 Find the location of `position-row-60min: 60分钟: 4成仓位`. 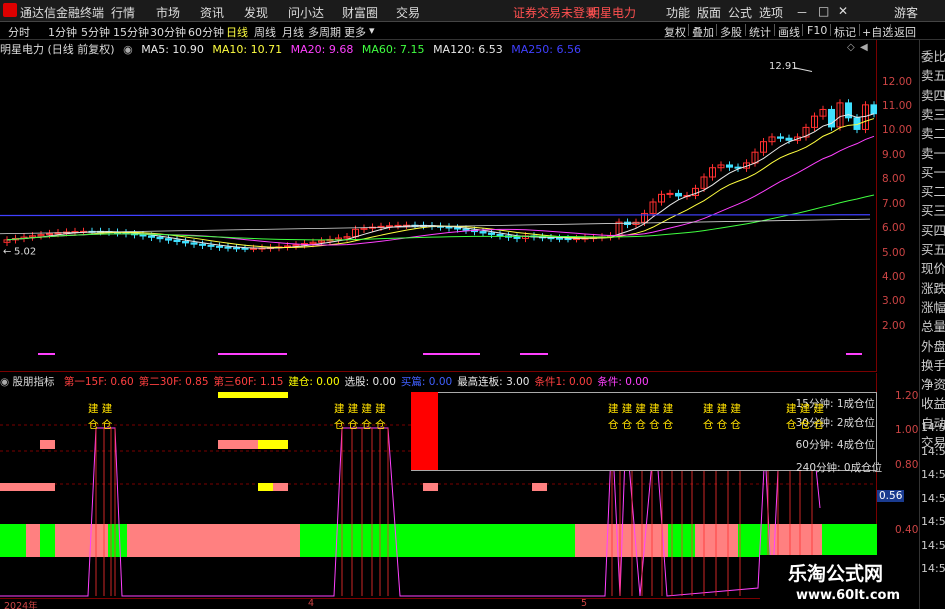

position-row-60min: 60分钟: 4成仓位 is located at coordinates (835, 445).